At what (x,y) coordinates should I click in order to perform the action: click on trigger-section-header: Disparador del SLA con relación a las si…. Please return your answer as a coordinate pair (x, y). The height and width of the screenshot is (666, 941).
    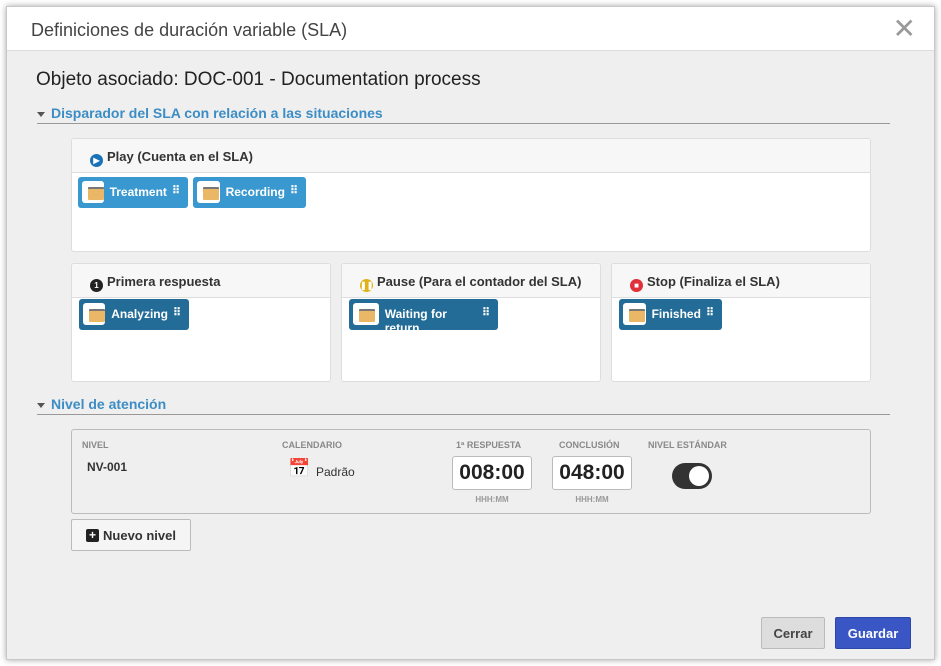
    Looking at the image, I should click on (463, 114).